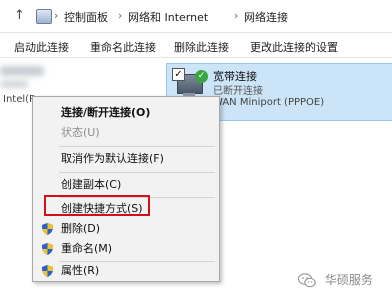 The width and height of the screenshot is (392, 302). What do you see at coordinates (126, 133) in the screenshot?
I see `menu-item-status: 状态(U)` at bounding box center [126, 133].